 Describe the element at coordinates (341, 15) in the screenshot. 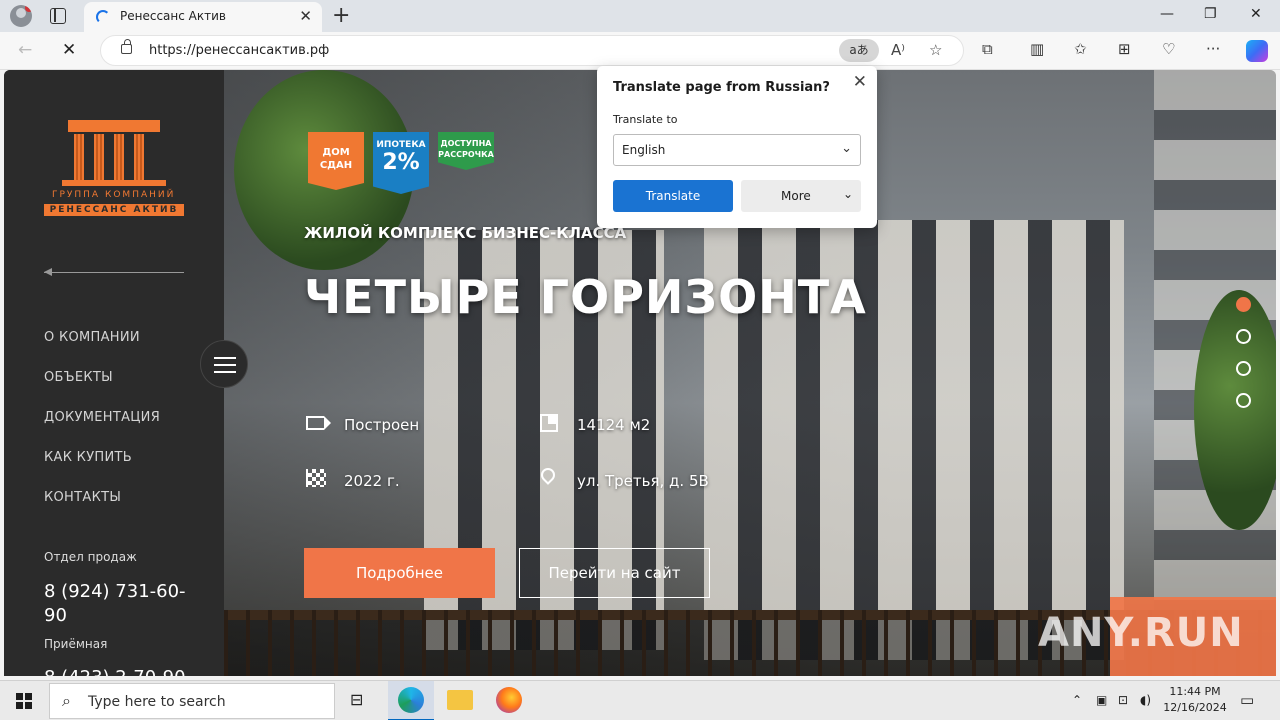

I see `new-tab-icon: +` at that location.